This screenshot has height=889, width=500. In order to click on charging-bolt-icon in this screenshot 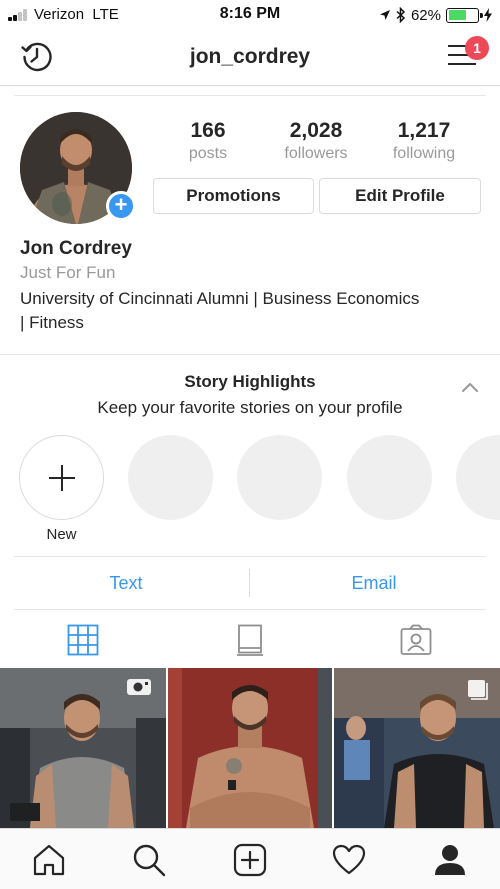, I will do `click(488, 15)`.